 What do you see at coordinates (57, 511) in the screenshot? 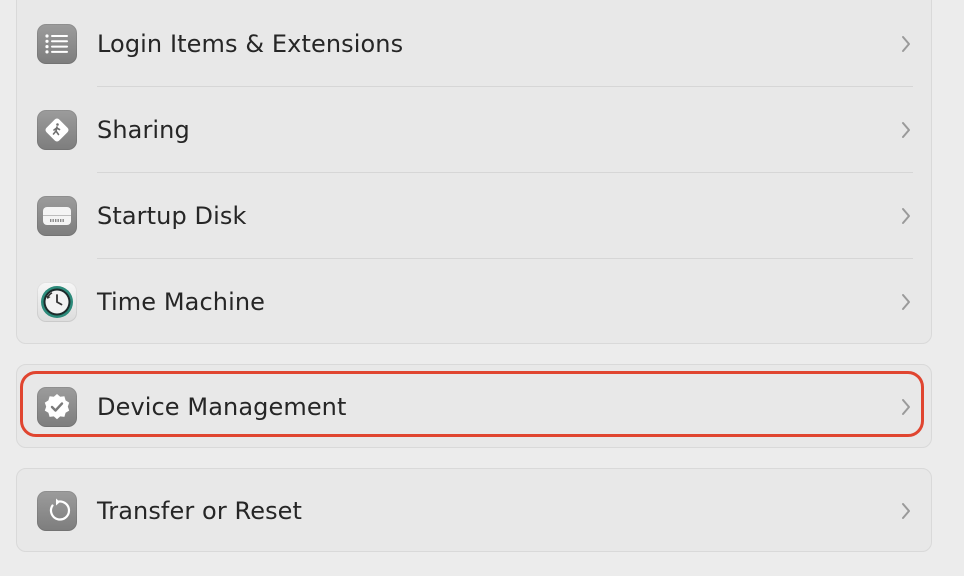
I see `reset-icon` at bounding box center [57, 511].